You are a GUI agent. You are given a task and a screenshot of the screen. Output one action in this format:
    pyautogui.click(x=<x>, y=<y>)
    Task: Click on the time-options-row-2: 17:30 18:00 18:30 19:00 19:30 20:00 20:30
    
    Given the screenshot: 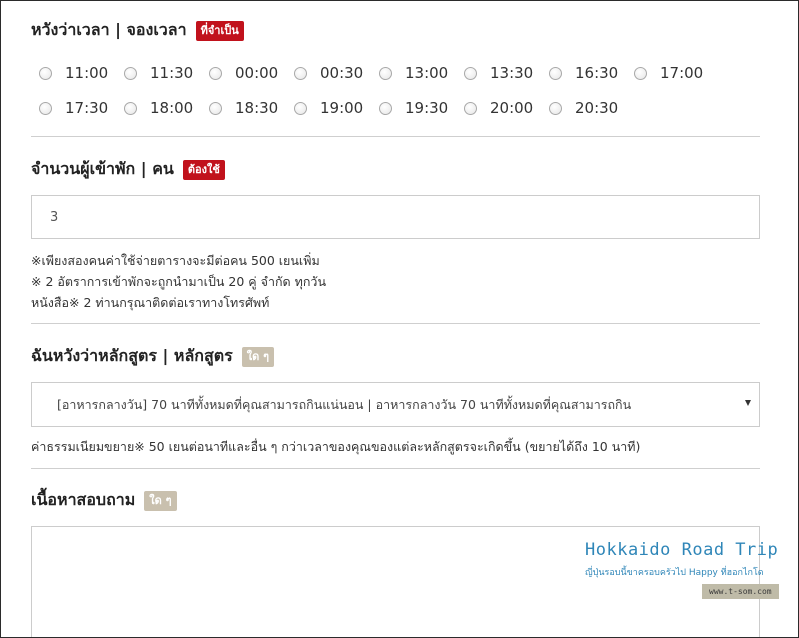 What is the action you would take?
    pyautogui.click(x=336, y=108)
    